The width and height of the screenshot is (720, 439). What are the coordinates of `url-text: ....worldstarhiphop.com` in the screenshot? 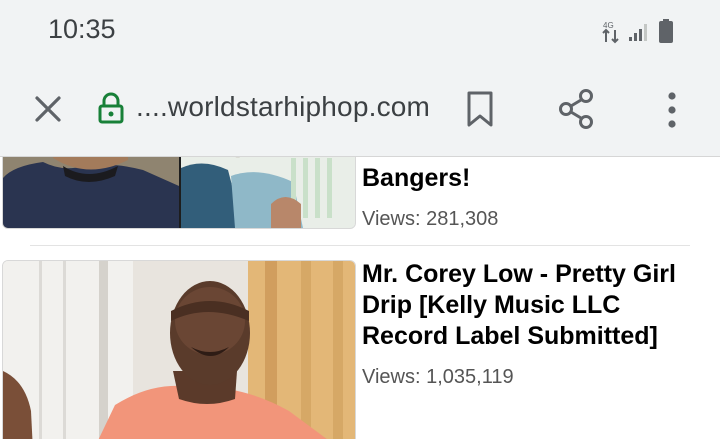 It's located at (283, 107).